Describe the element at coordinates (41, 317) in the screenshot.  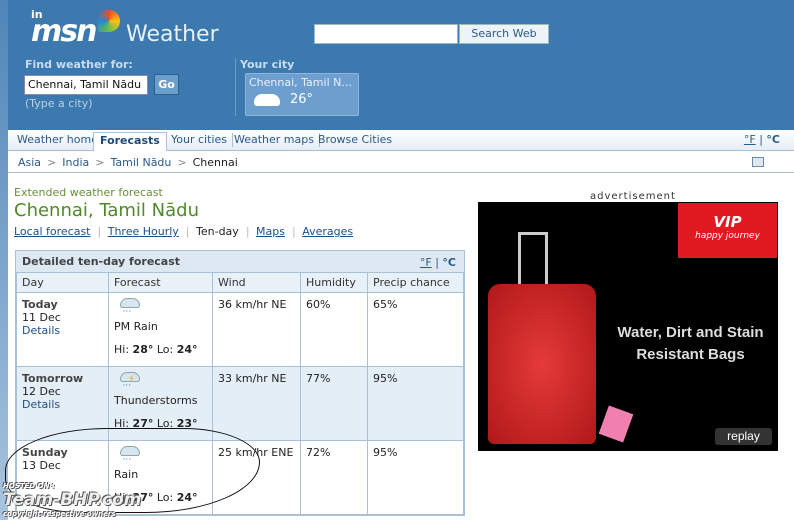
I see `day-date: 11 Dec` at that location.